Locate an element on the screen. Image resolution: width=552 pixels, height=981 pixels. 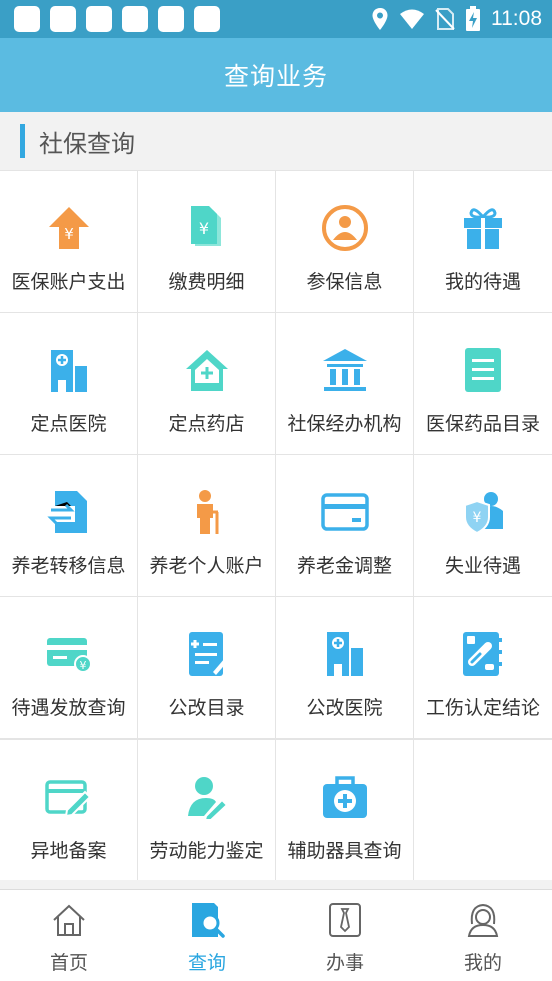
service-label: 养老个人账户 is located at coordinates (206, 566).